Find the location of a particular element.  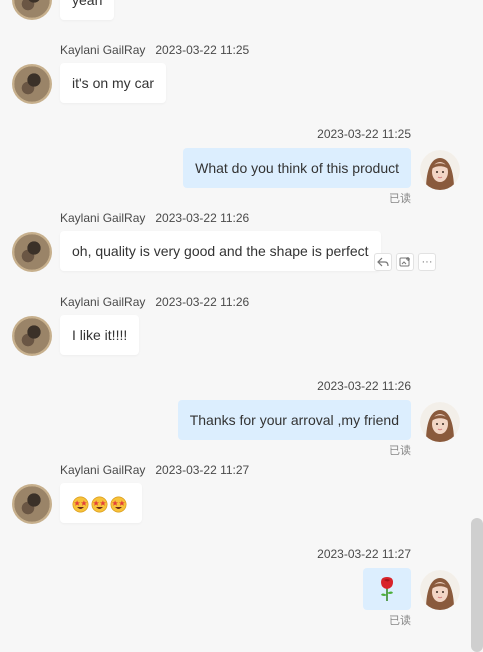

rose-emoji is located at coordinates (387, 589).